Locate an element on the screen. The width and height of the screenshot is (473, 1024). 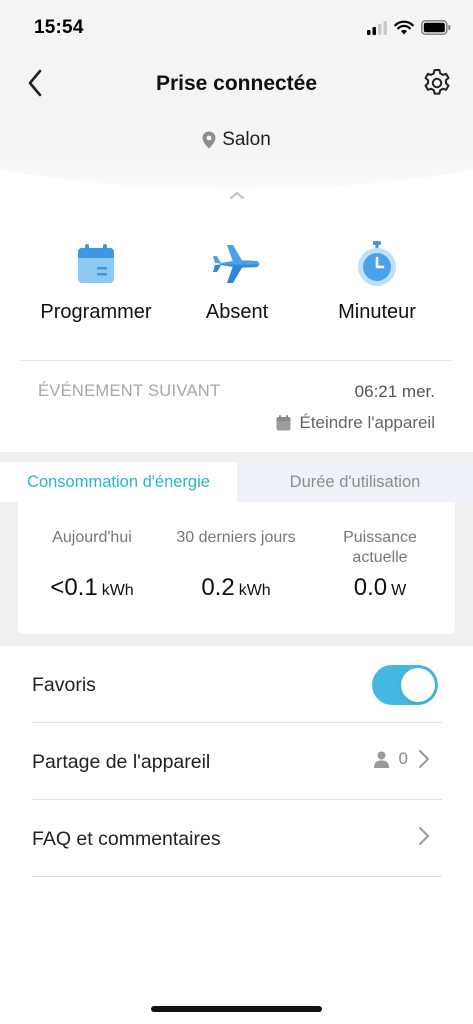
divider is located at coordinates (236, 360).